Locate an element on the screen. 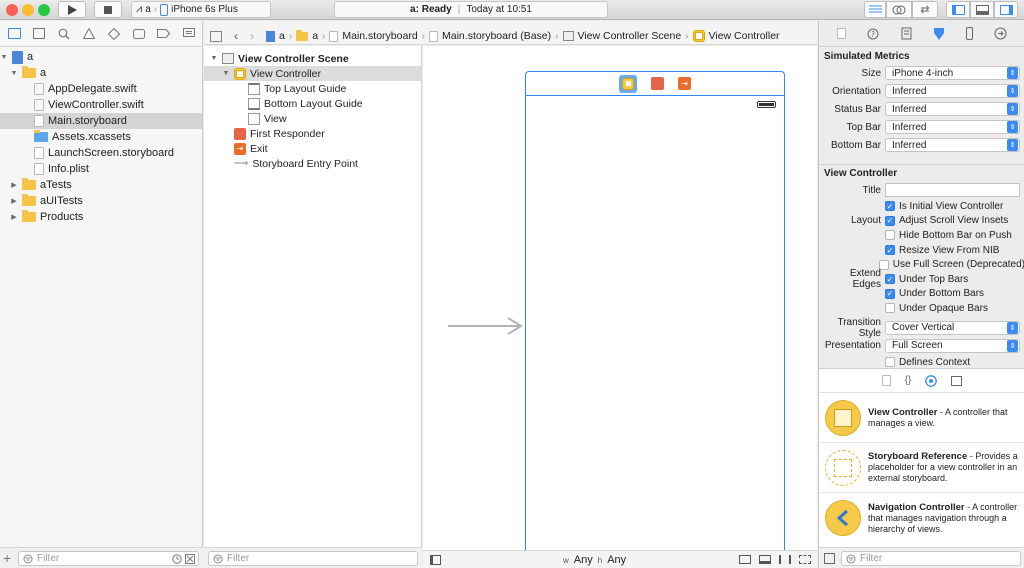 Image resolution: width=1024 pixels, height=568 pixels. tab-issue-navigator is located at coordinates (89, 34).